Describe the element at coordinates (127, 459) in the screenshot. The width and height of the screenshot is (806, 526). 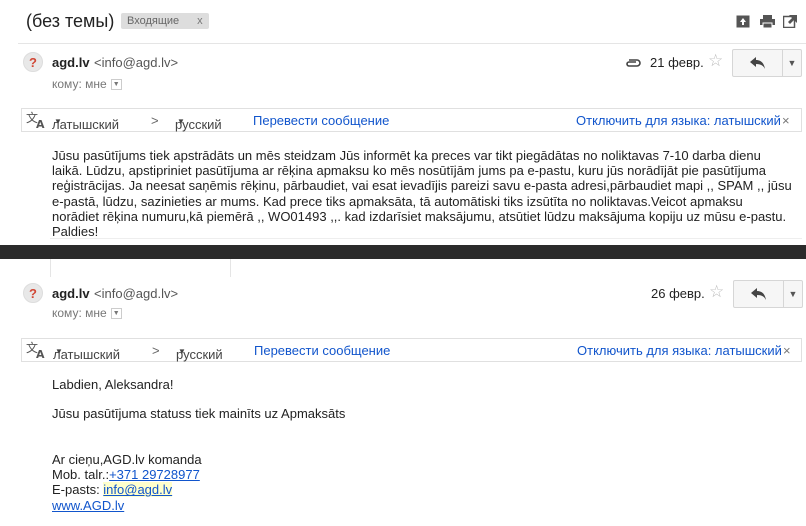
I see `signature-team: Ar cieņu,AGD.lv komanda` at that location.